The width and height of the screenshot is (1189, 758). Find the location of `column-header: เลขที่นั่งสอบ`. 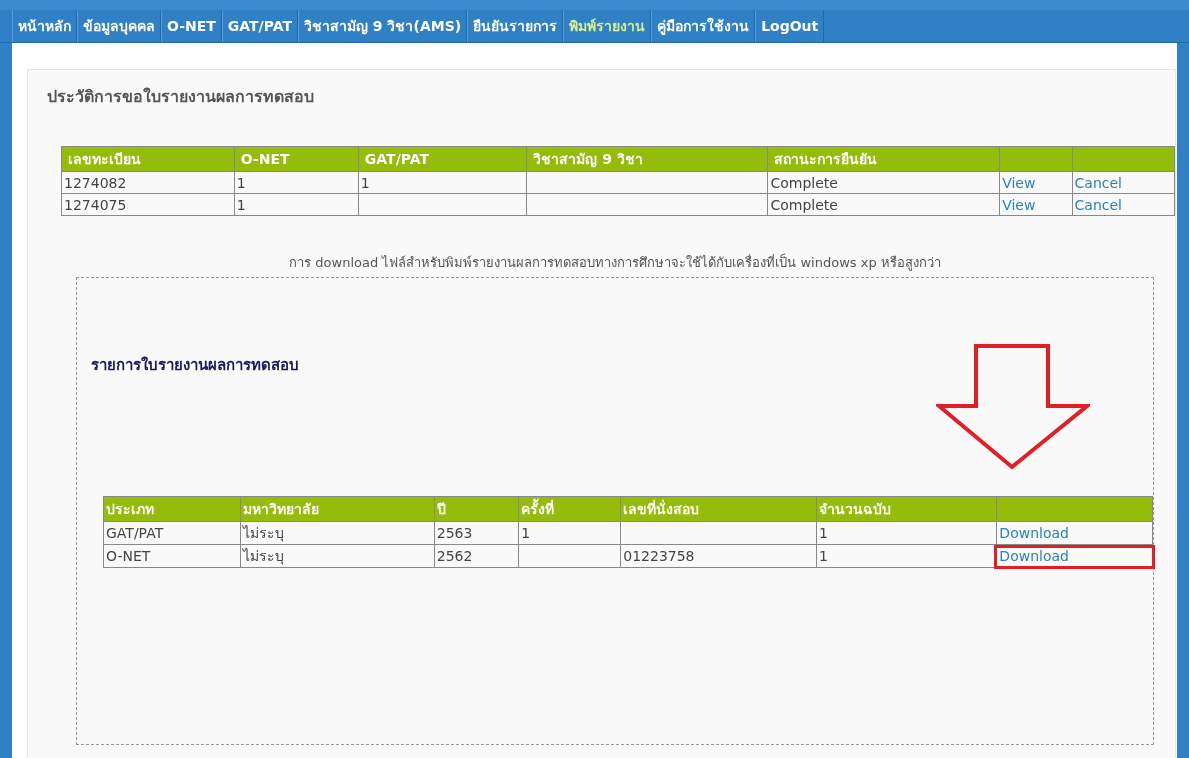

column-header: เลขที่นั่งสอบ is located at coordinates (718, 509).